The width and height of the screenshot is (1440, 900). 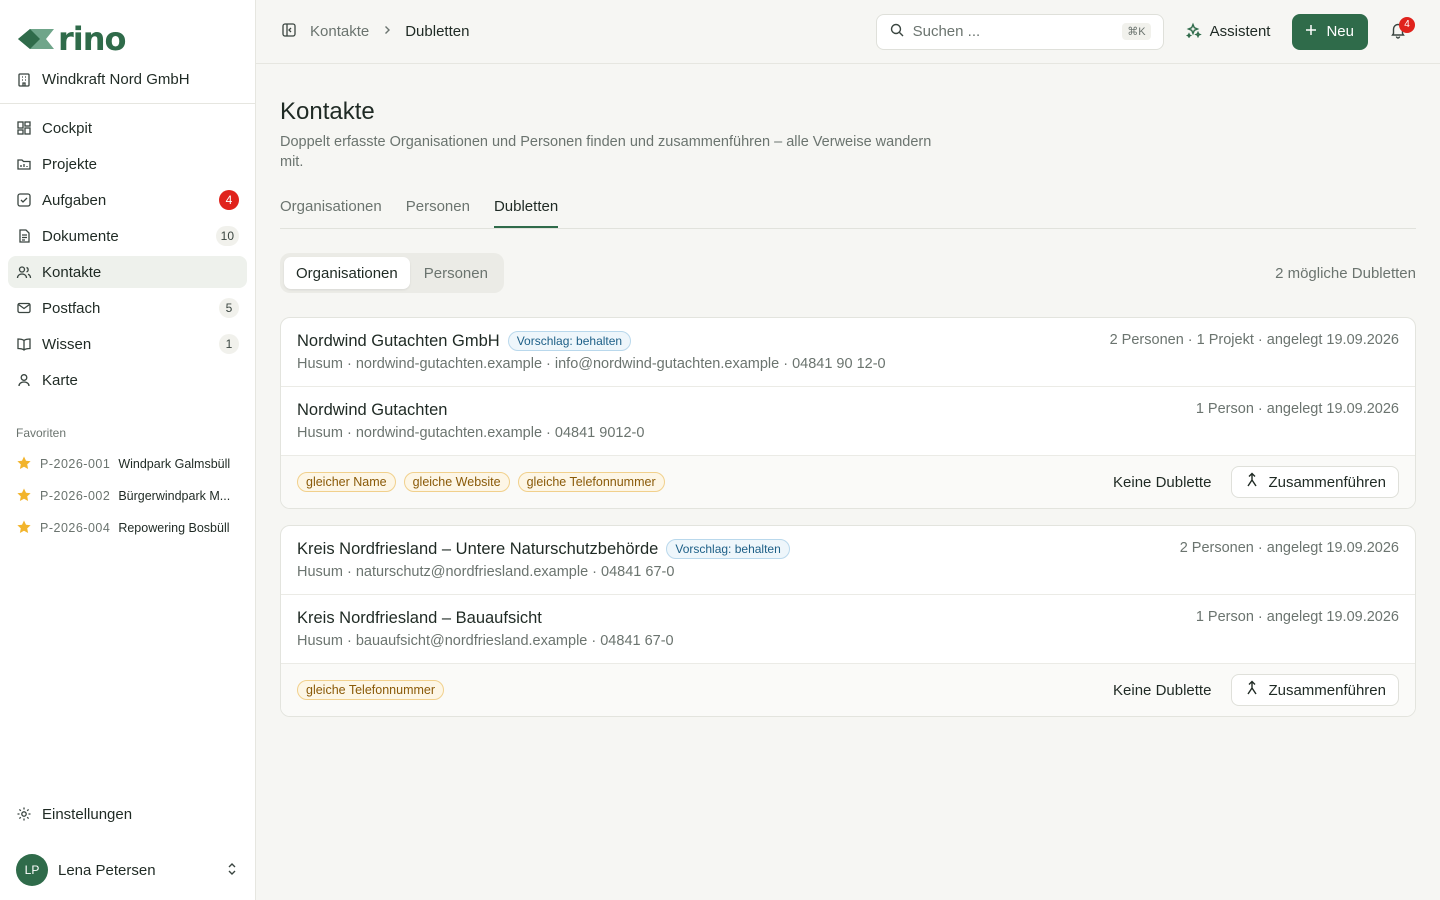 What do you see at coordinates (127, 344) in the screenshot?
I see `sidebar-item-wissen: Wissen 1` at bounding box center [127, 344].